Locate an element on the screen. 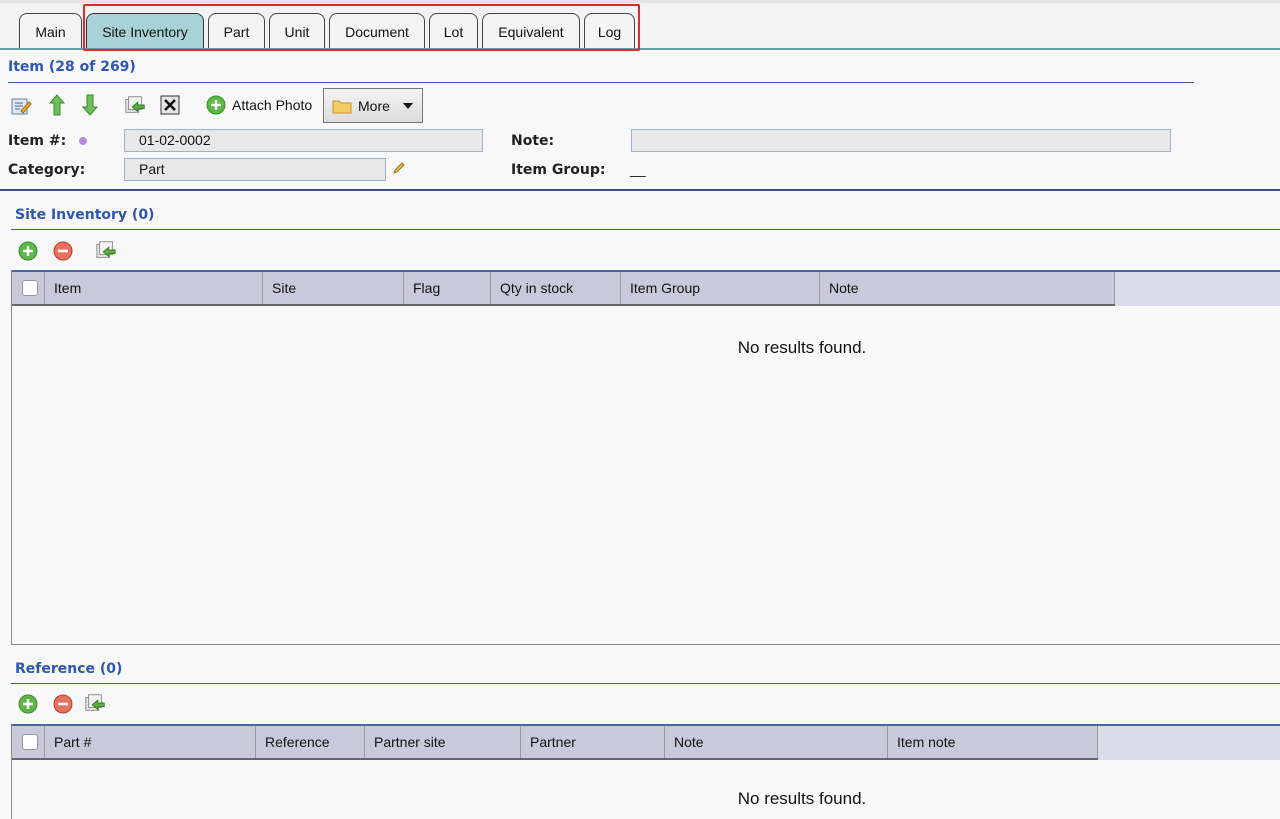 The image size is (1280, 819). column-header-part-no: Part # is located at coordinates (150, 742).